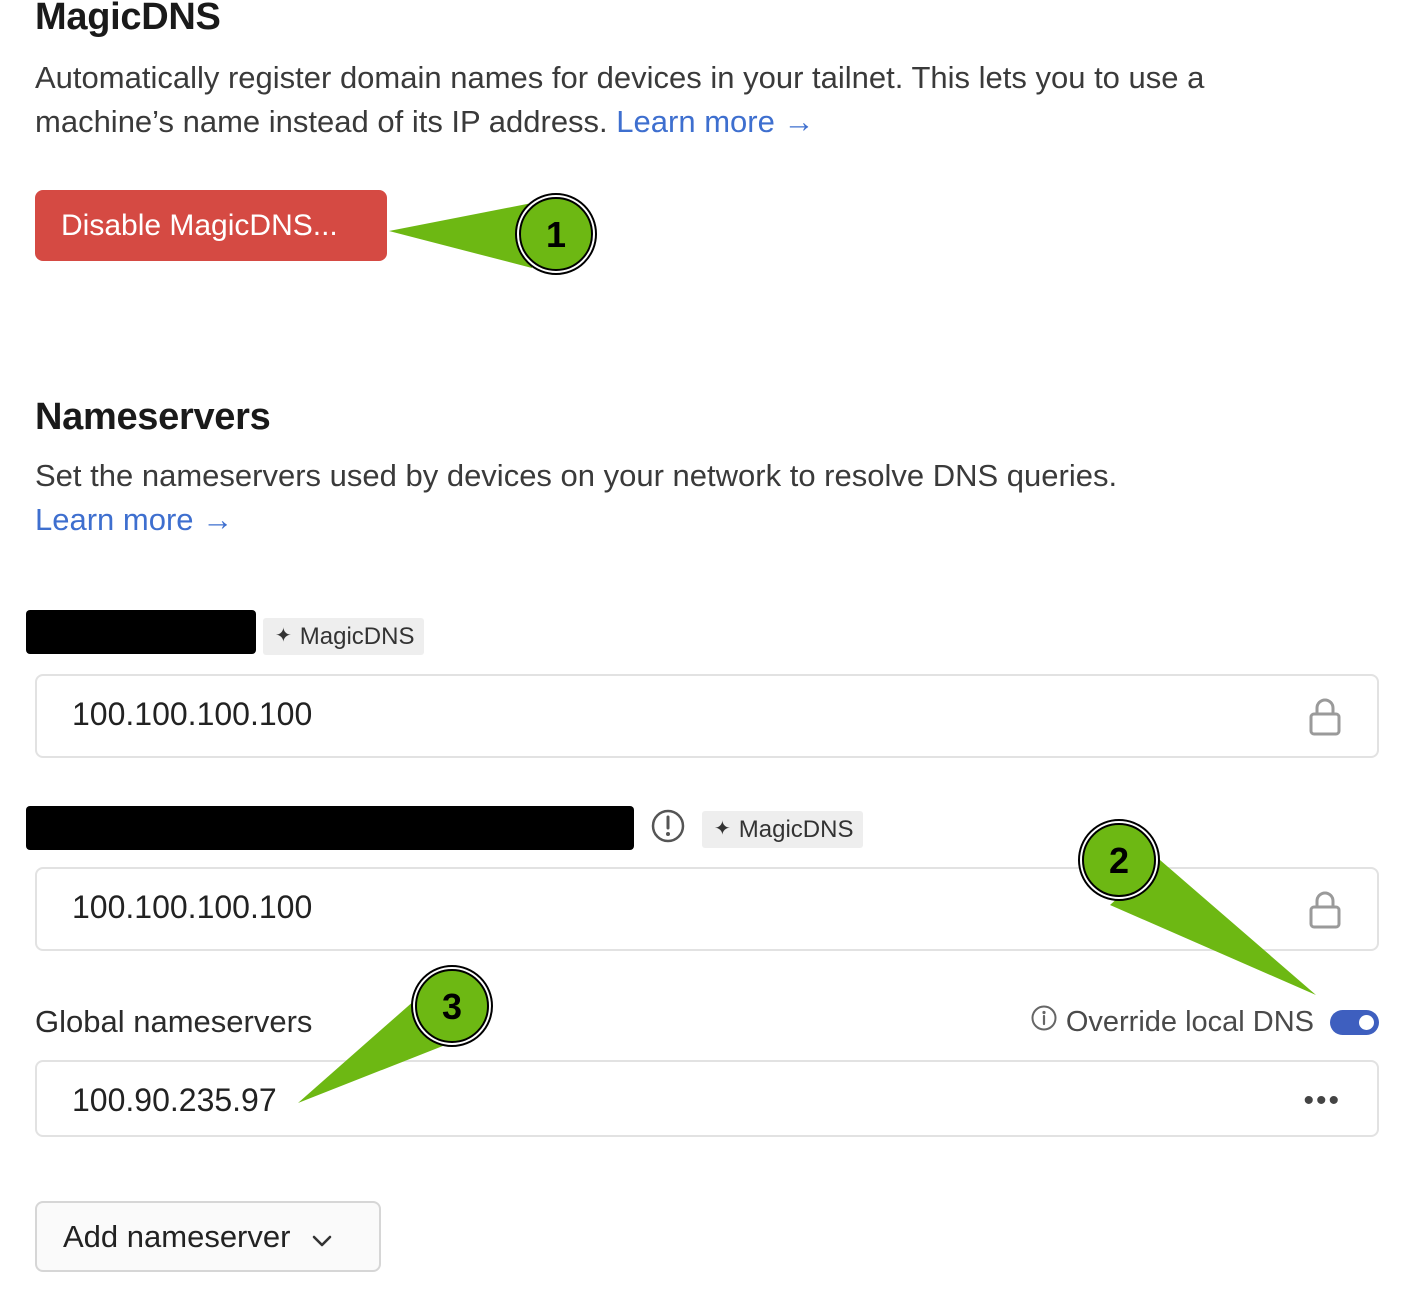 Image resolution: width=1428 pixels, height=1306 pixels. I want to click on callout-number: 3, so click(452, 1006).